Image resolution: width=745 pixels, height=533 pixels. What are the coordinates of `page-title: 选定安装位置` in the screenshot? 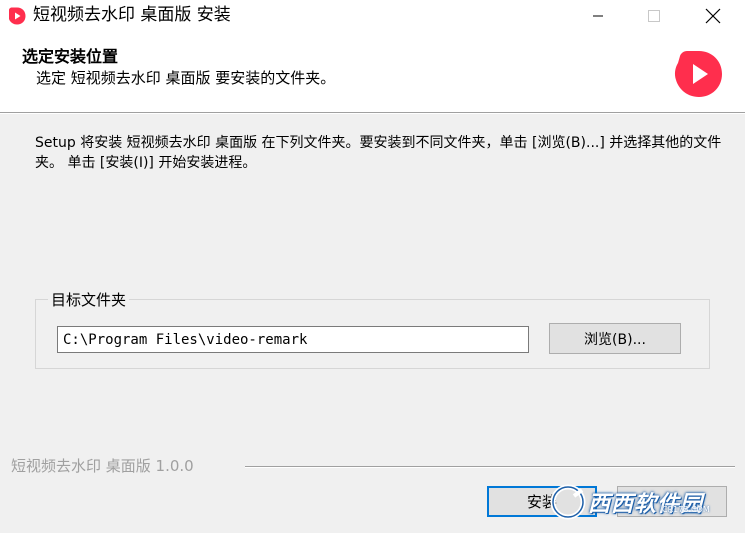 It's located at (70, 56).